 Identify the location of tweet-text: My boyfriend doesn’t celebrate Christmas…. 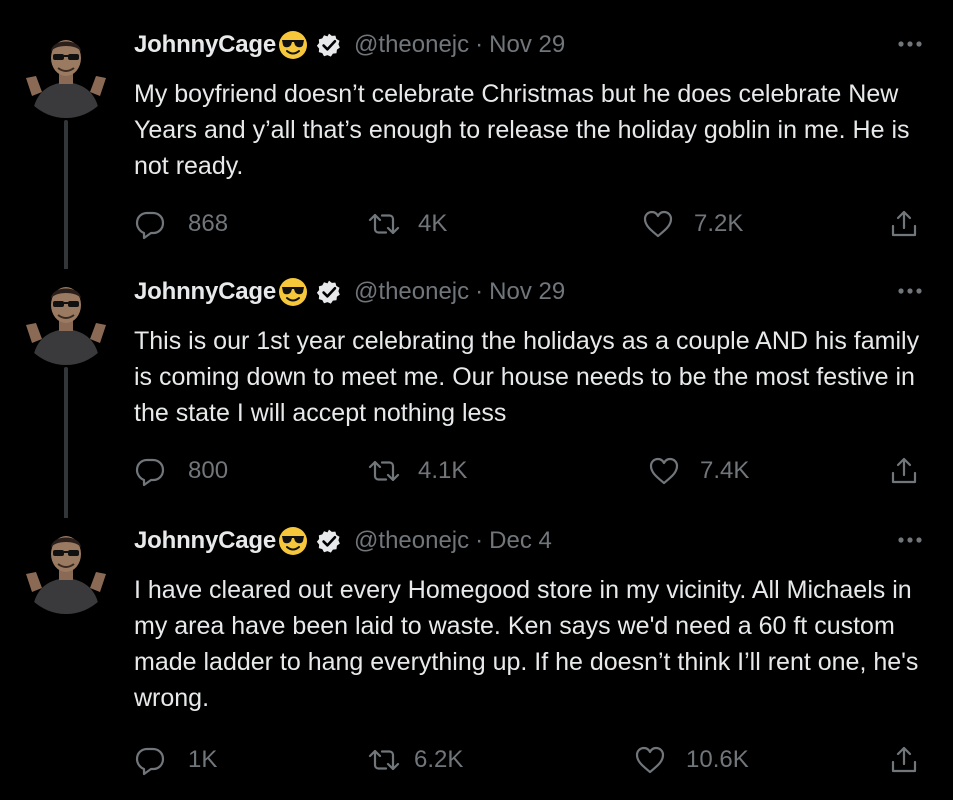
(525, 130).